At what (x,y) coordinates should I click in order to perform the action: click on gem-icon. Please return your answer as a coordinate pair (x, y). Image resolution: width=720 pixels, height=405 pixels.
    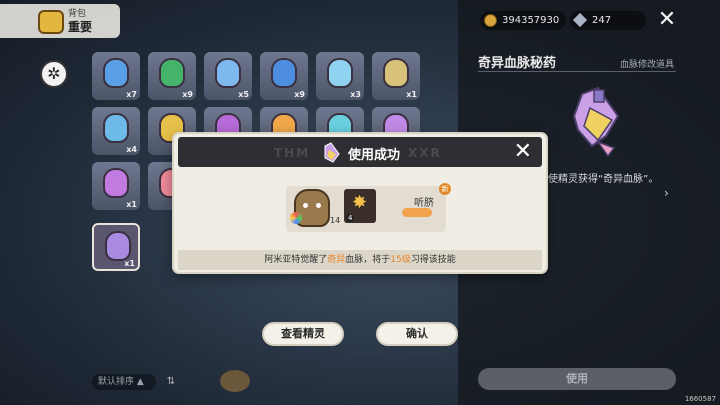
    Looking at the image, I should click on (580, 20).